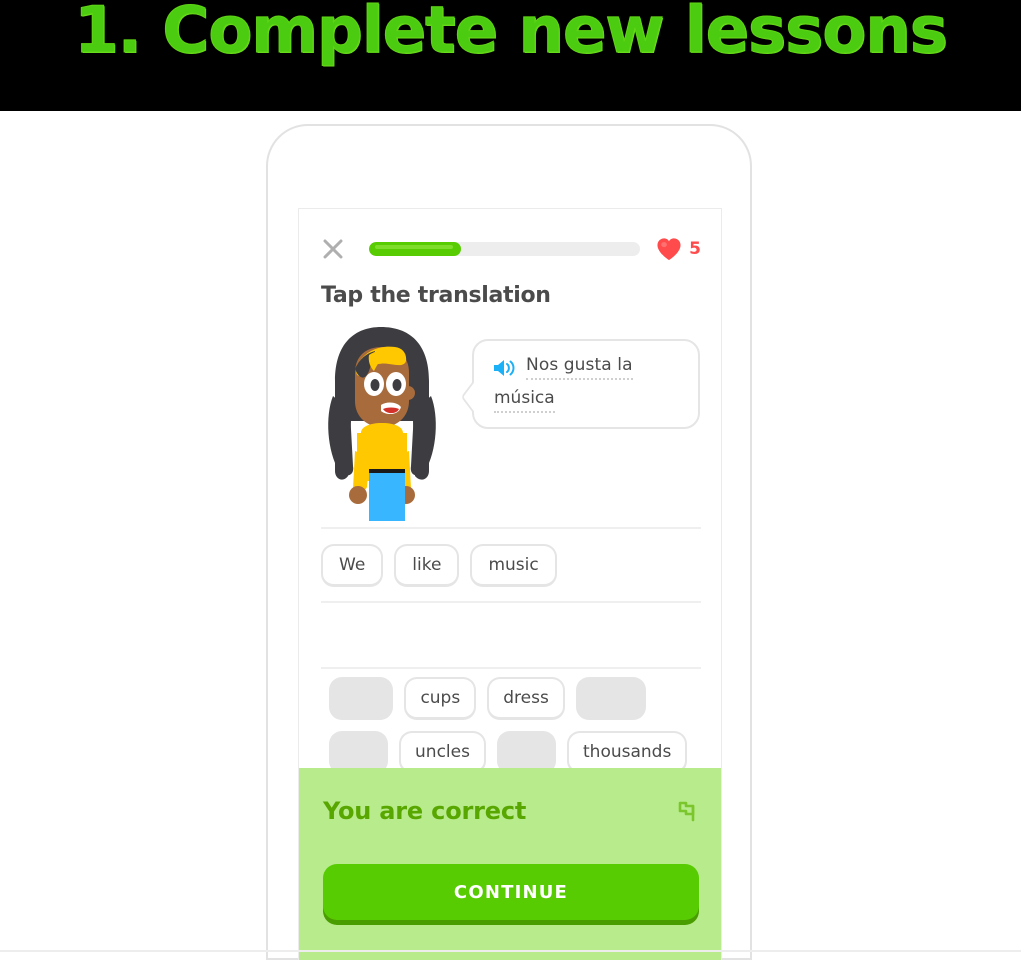 The width and height of the screenshot is (1021, 960). What do you see at coordinates (440, 698) in the screenshot?
I see `word-bank-tile: cups` at bounding box center [440, 698].